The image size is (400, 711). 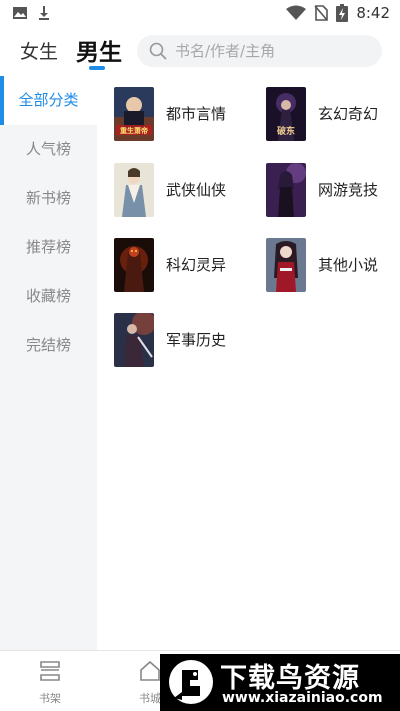 What do you see at coordinates (342, 13) in the screenshot?
I see `battery-icon` at bounding box center [342, 13].